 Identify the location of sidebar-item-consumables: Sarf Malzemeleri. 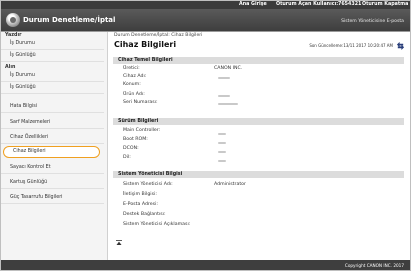
(52, 123).